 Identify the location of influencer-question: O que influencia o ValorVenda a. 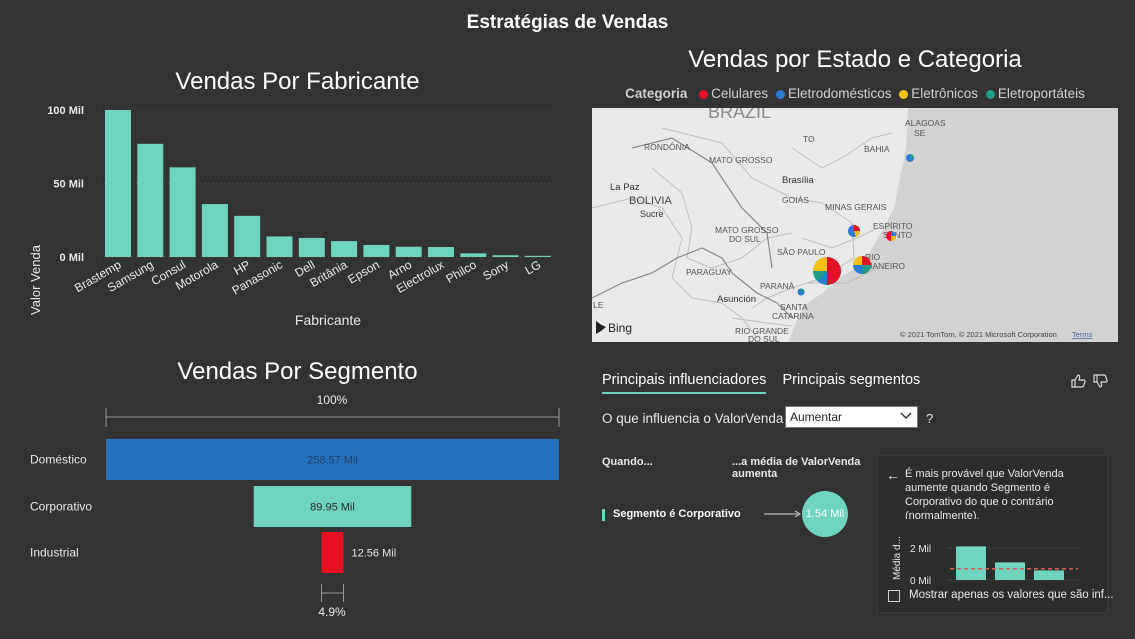
(698, 418).